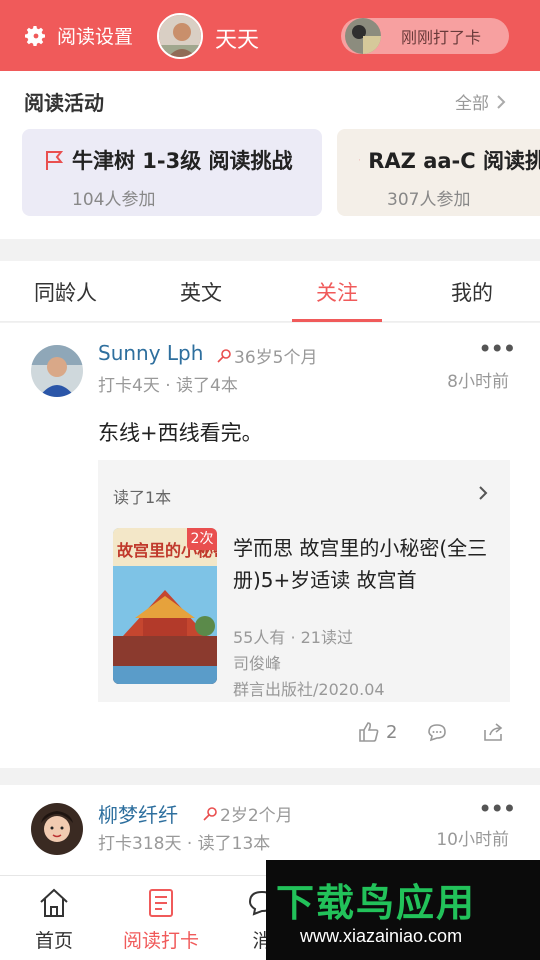 The width and height of the screenshot is (540, 960). What do you see at coordinates (180, 433) in the screenshot?
I see `post-content: 东线+西线看完。` at bounding box center [180, 433].